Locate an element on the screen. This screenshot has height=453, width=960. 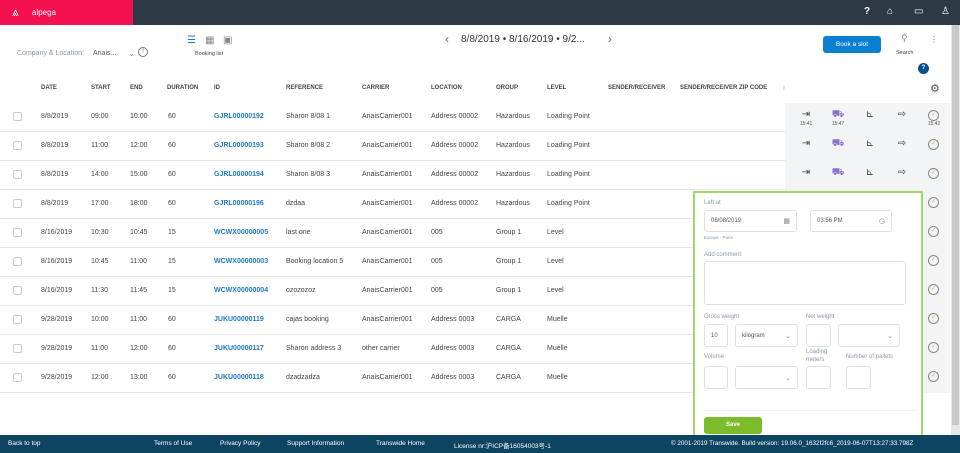
next-date-button: › is located at coordinates (610, 39).